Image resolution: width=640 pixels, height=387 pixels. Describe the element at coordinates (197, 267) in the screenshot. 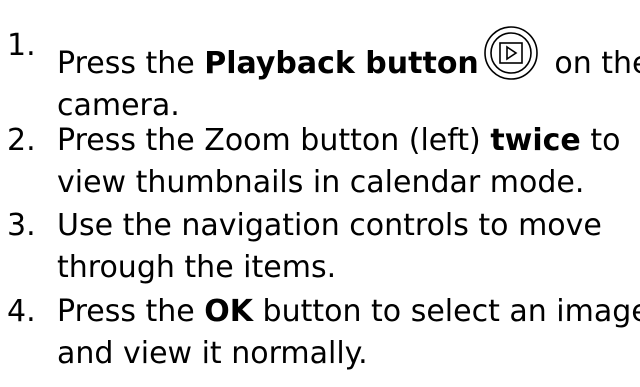

I see `step-3-line-2: through the items.` at that location.